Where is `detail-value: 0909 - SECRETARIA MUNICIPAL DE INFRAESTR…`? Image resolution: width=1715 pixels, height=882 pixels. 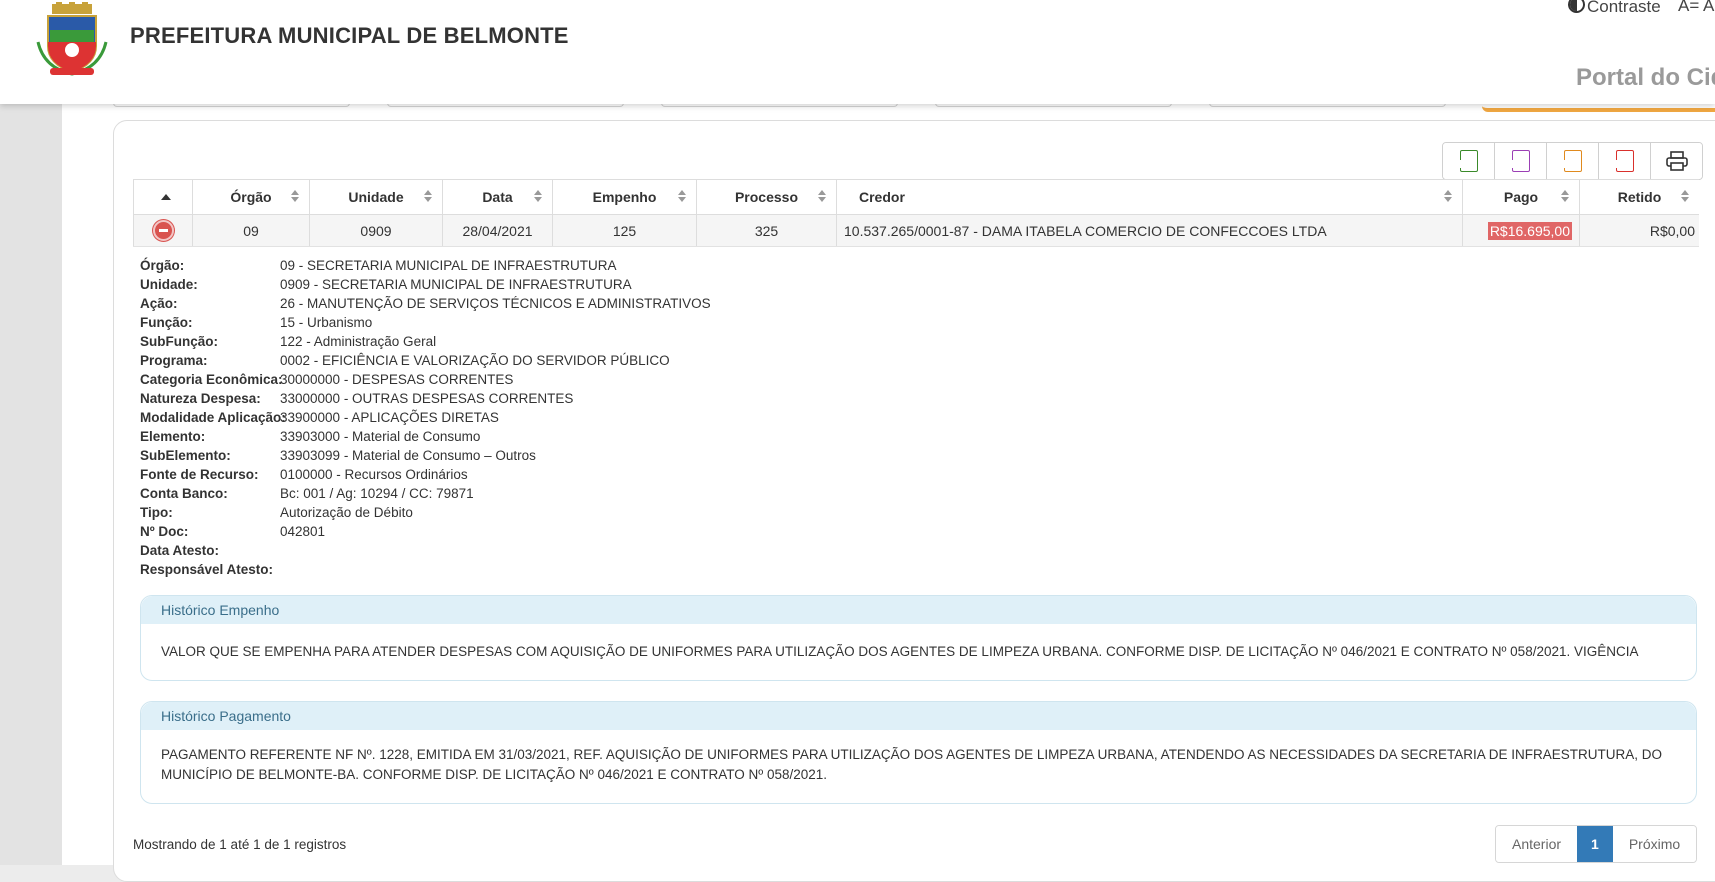 detail-value: 0909 - SECRETARIA MUNICIPAL DE INFRAESTR… is located at coordinates (456, 284).